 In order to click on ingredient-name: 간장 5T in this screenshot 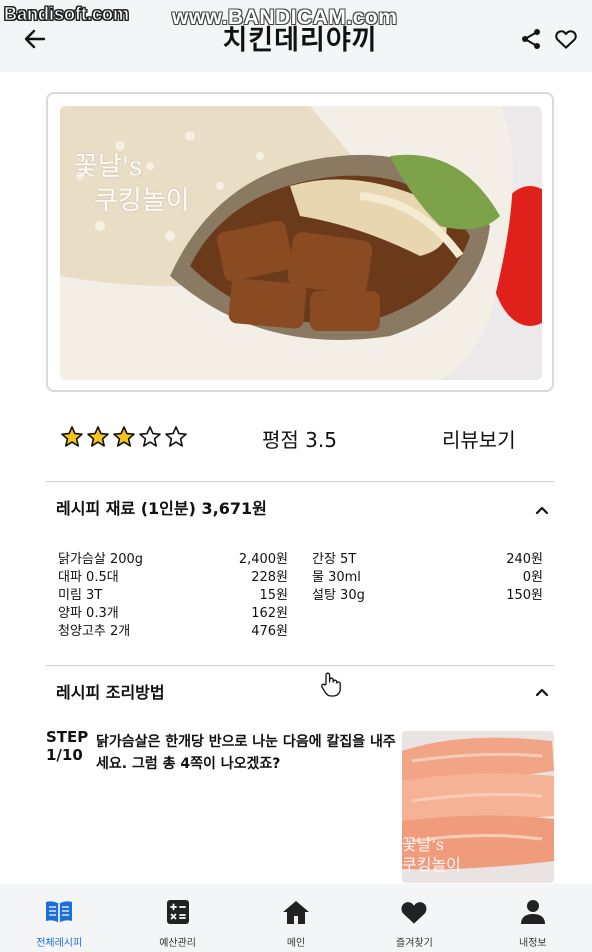, I will do `click(334, 559)`.